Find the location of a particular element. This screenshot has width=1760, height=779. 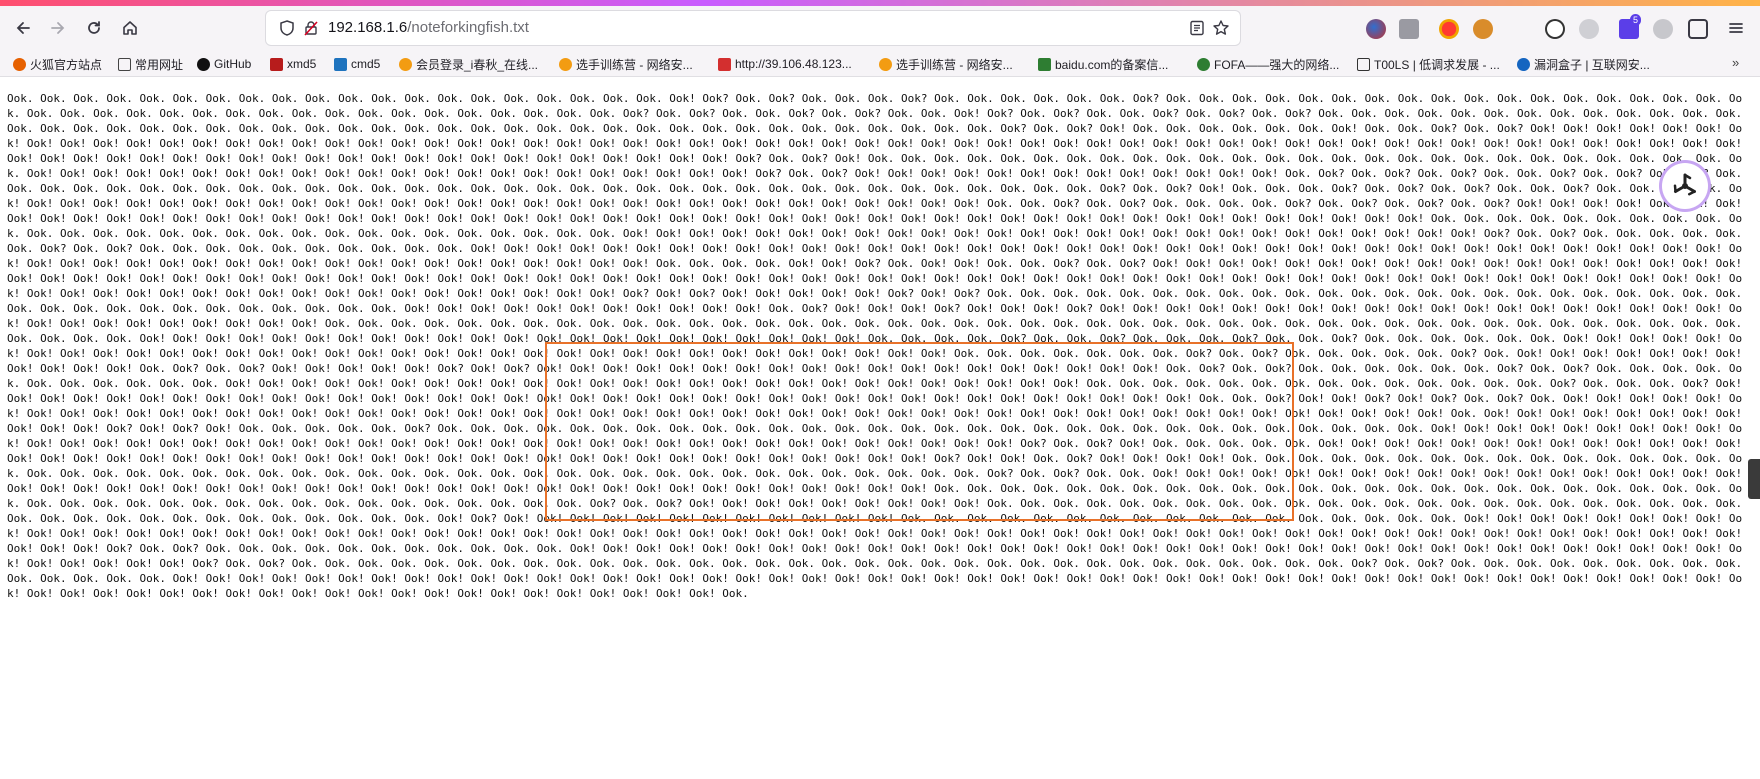

bookmark-folder: 常用网址 is located at coordinates (150, 64).